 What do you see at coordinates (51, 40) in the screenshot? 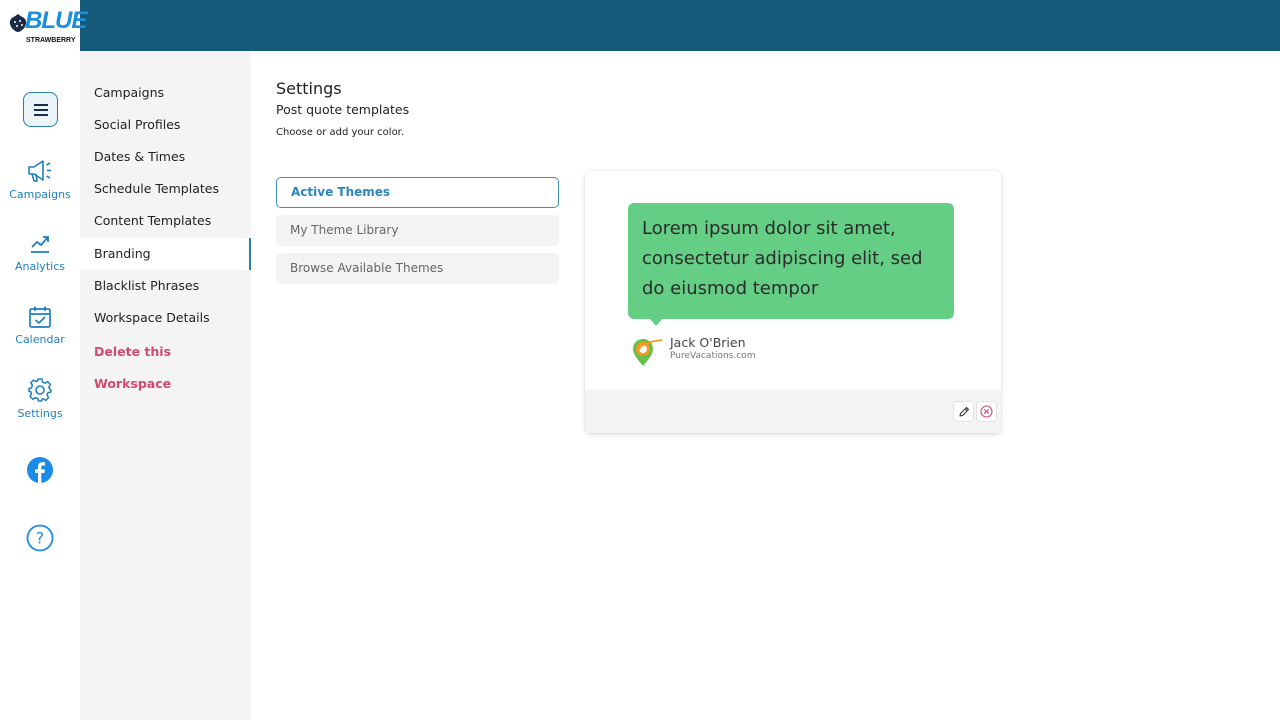
I see `logo-text-strawberry: STRAWBERRY` at bounding box center [51, 40].